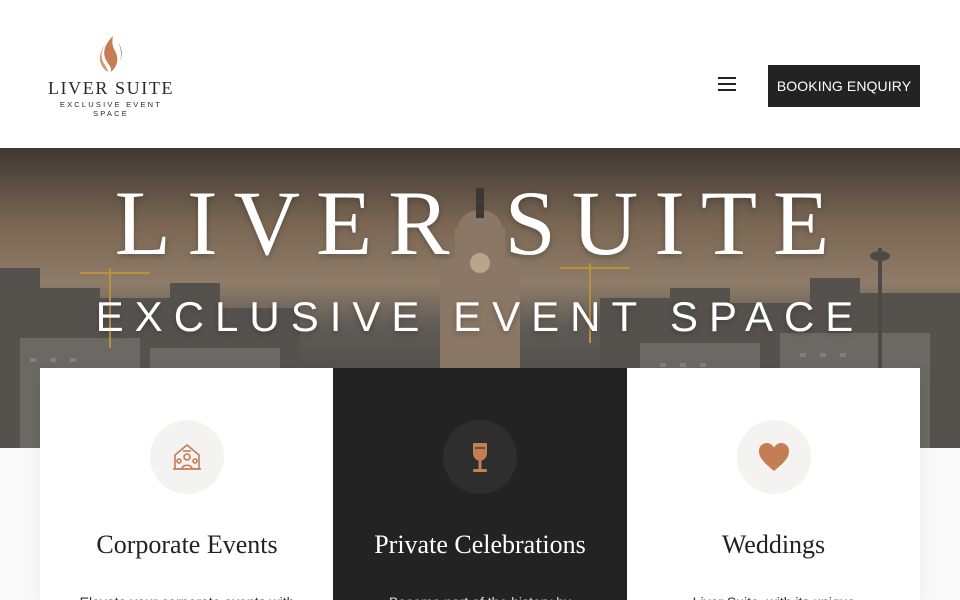  What do you see at coordinates (773, 544) in the screenshot?
I see `card-title: Weddings` at bounding box center [773, 544].